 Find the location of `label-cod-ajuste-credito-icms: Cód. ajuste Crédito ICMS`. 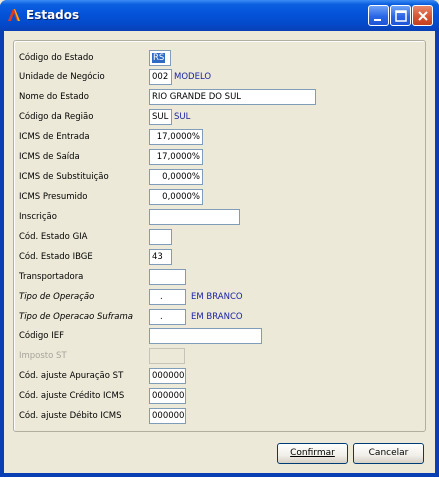

label-cod-ajuste-credito-icms: Cód. ajuste Crédito ICMS is located at coordinates (72, 396).